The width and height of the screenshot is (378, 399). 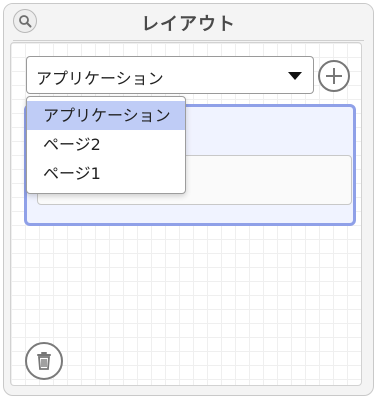 I want to click on dropdown-option-application: アプリケーション, so click(x=106, y=115).